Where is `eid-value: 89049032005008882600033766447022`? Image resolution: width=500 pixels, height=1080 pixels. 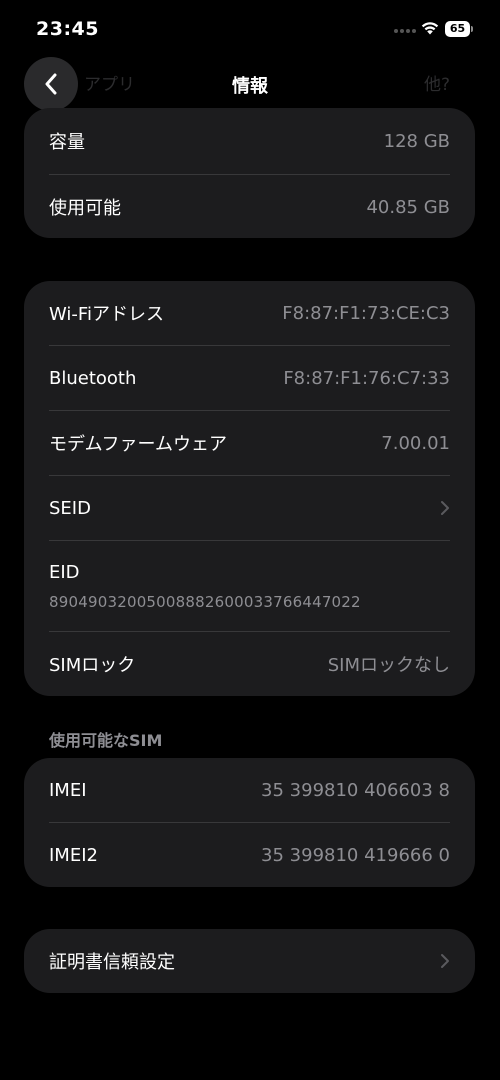
eid-value: 89049032005008882600033766447022 is located at coordinates (205, 601).